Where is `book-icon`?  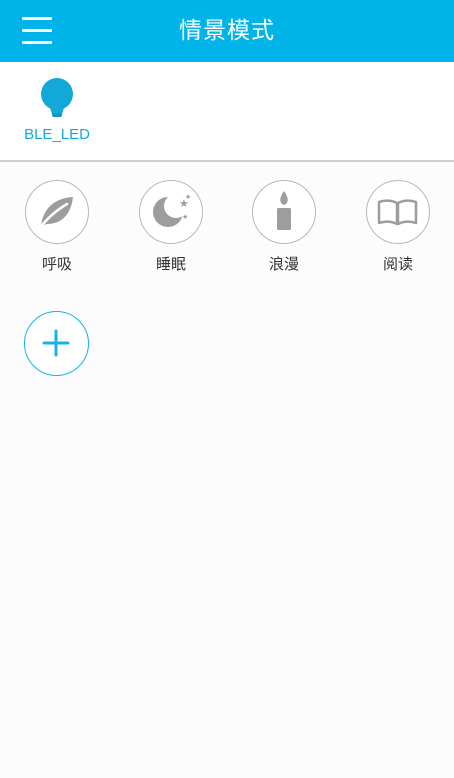 book-icon is located at coordinates (397, 212).